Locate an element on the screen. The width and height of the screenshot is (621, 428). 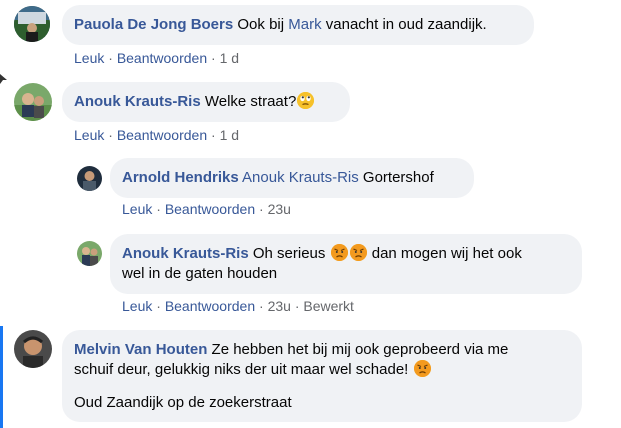
comment-text: Gortershof is located at coordinates (396, 177).